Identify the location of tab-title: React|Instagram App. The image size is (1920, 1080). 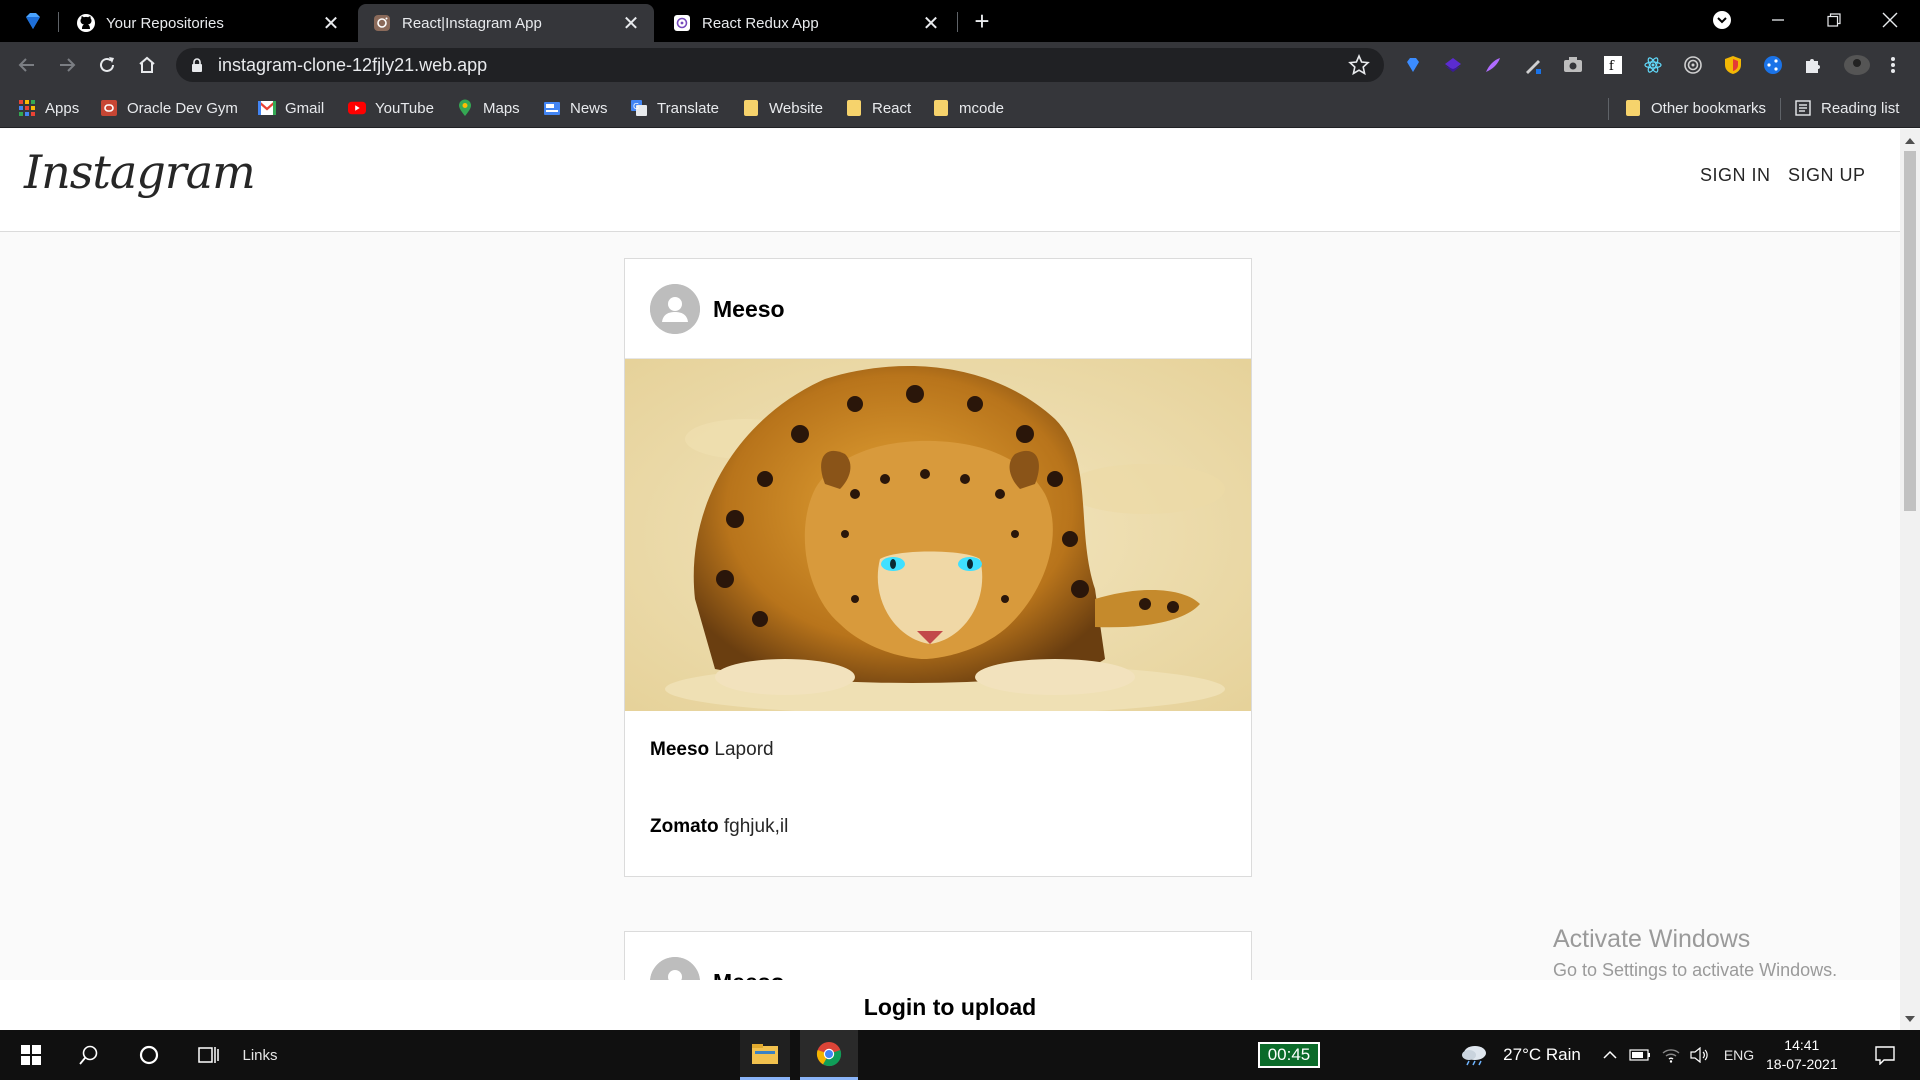
(472, 23).